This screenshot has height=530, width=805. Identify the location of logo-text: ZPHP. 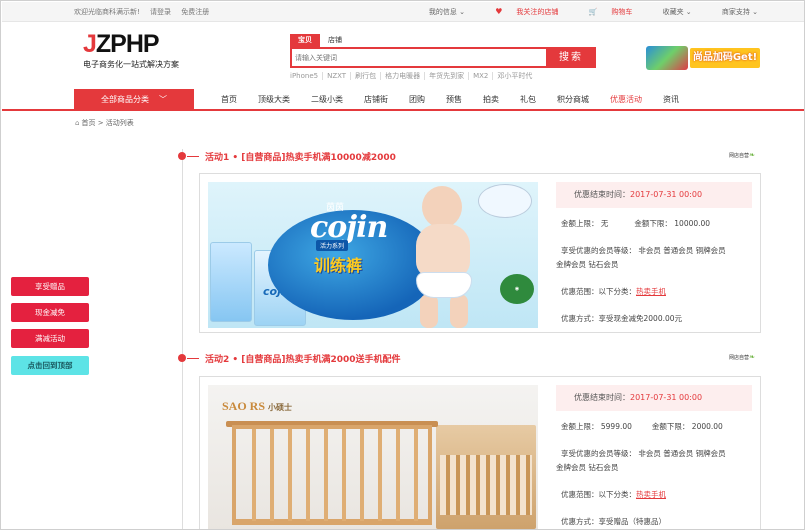
(127, 44).